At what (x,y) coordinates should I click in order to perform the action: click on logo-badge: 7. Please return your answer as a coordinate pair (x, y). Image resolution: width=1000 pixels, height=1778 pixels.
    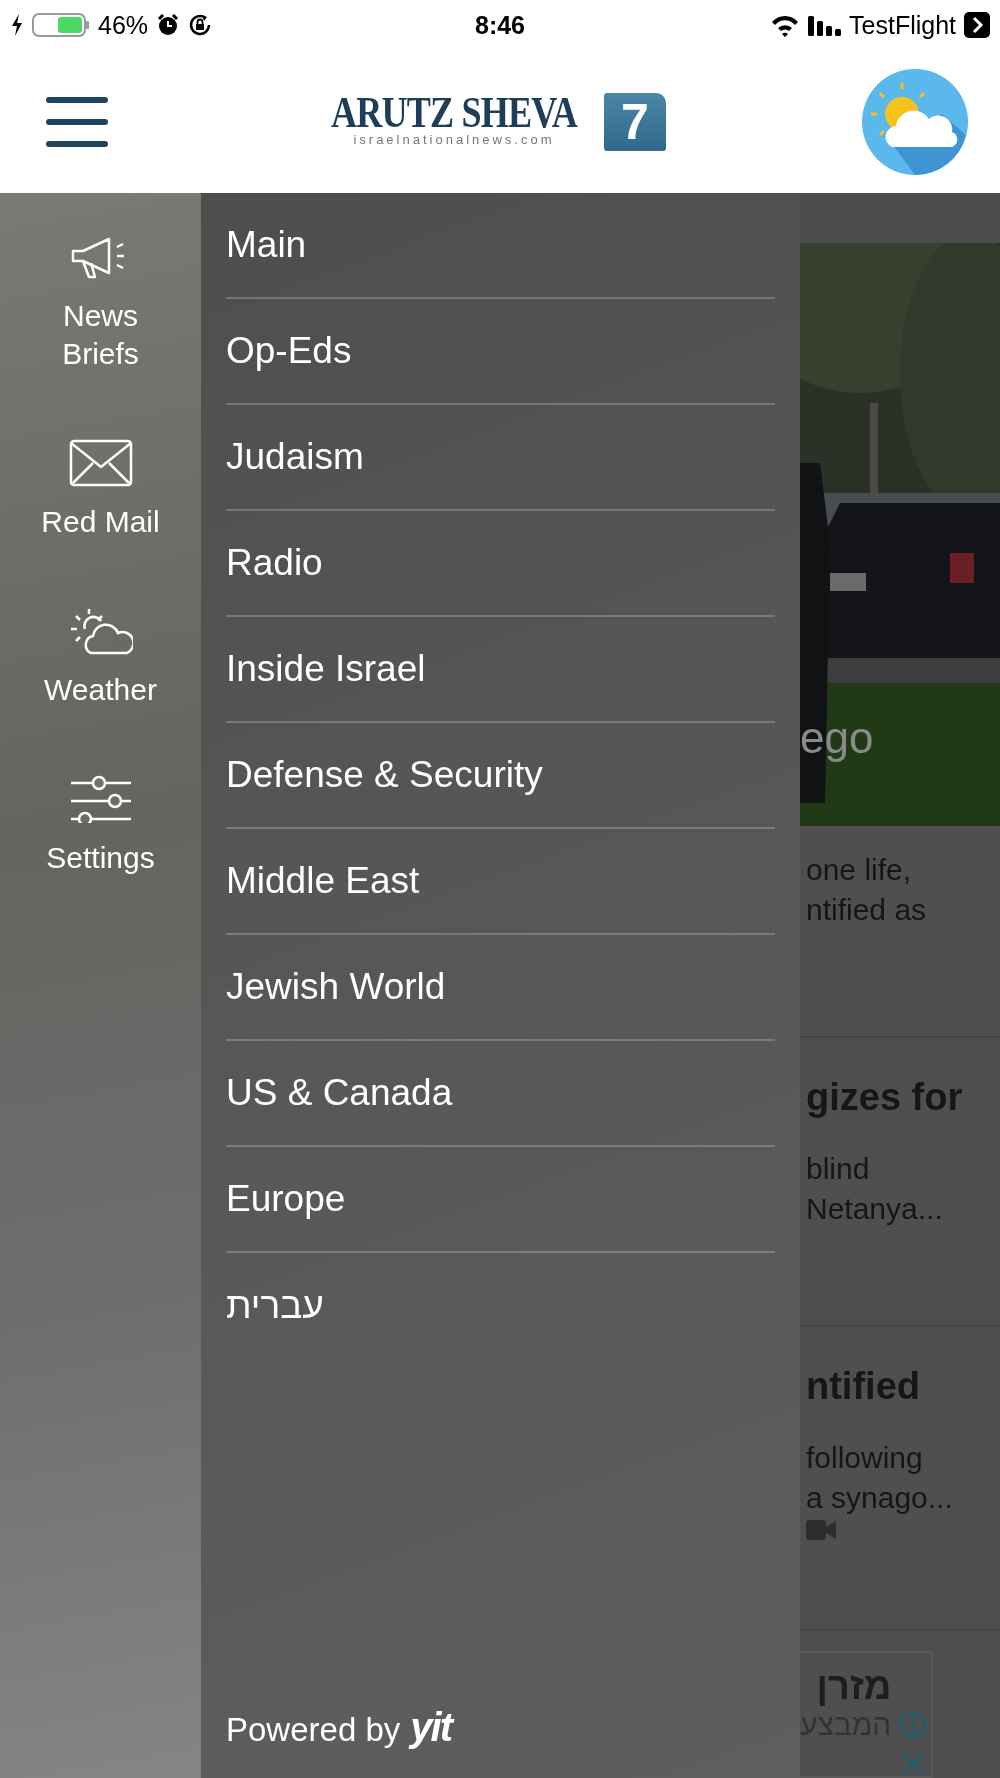
    Looking at the image, I should click on (634, 121).